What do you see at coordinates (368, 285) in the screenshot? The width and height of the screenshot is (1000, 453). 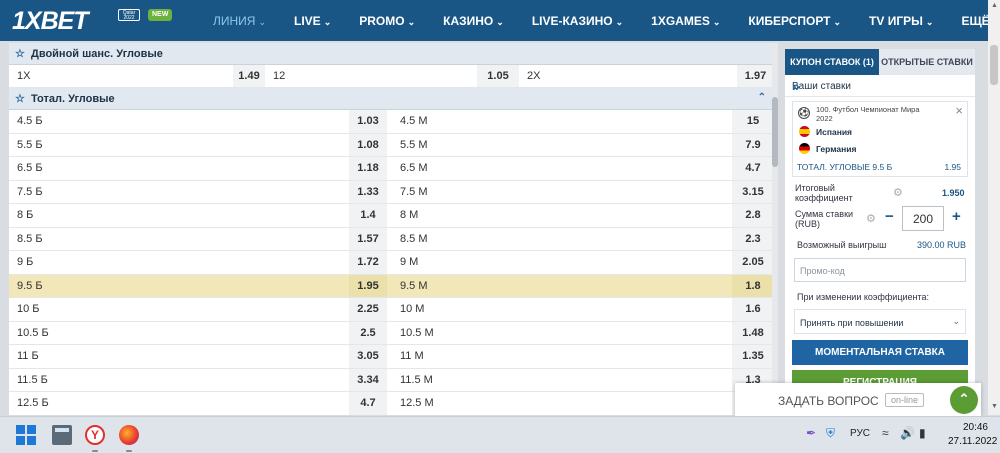 I see `odd-value: 1.95` at bounding box center [368, 285].